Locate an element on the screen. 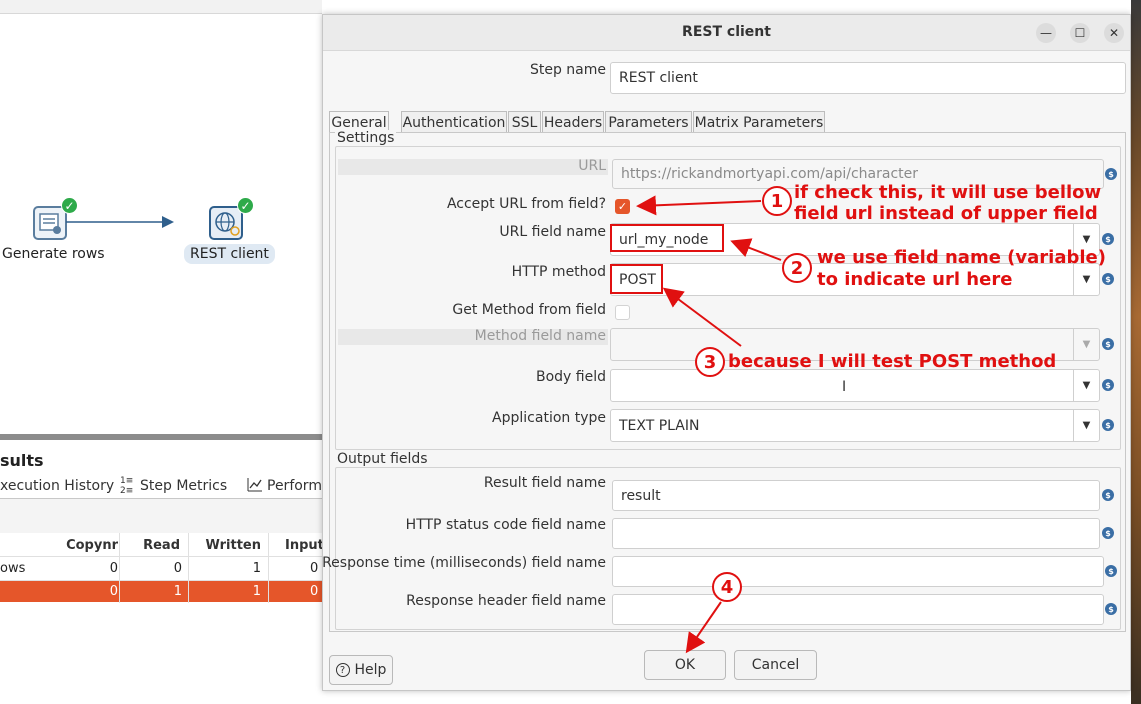 The width and height of the screenshot is (1141, 704). tab-step-metrics: Step Metrics is located at coordinates (183, 486).